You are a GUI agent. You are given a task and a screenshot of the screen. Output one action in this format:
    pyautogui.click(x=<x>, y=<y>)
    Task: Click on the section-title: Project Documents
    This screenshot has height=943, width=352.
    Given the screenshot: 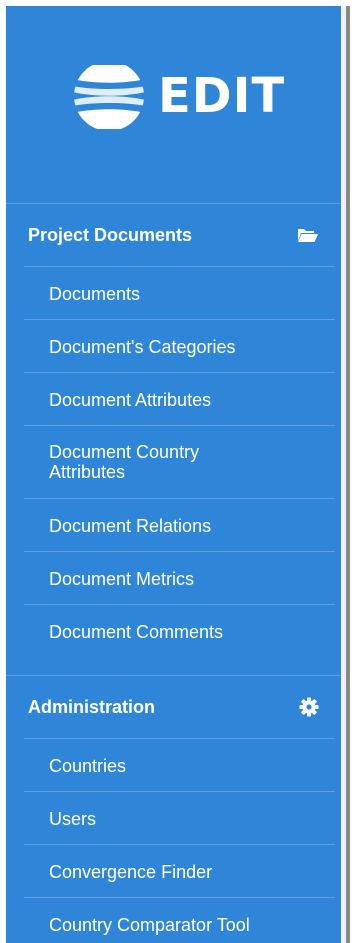 What is the action you would take?
    pyautogui.click(x=110, y=234)
    